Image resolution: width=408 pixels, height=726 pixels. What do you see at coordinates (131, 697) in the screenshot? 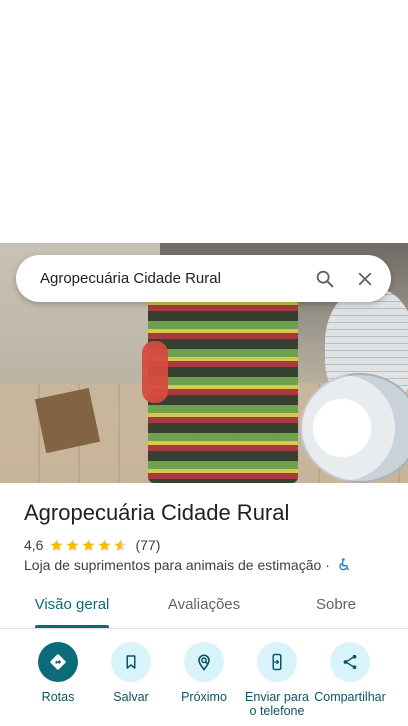
I see `save-label: Salvar` at bounding box center [131, 697].